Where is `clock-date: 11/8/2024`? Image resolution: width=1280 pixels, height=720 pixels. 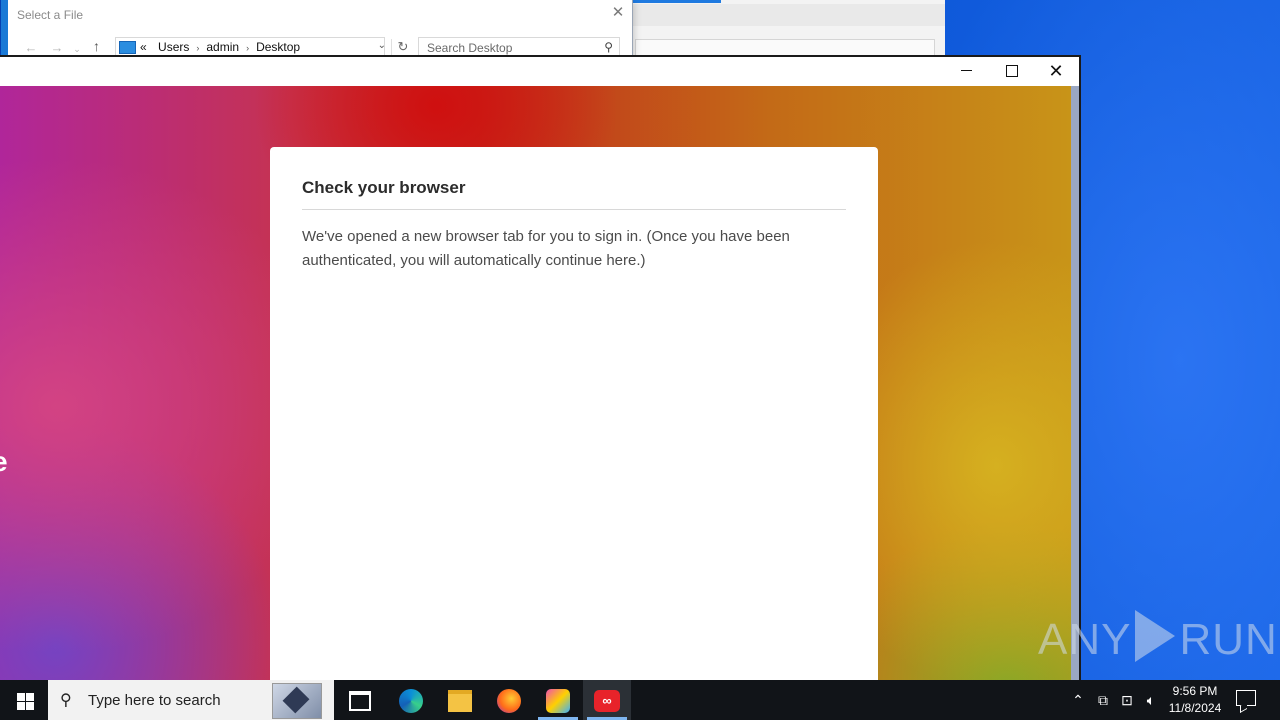 clock-date: 11/8/2024 is located at coordinates (1195, 708).